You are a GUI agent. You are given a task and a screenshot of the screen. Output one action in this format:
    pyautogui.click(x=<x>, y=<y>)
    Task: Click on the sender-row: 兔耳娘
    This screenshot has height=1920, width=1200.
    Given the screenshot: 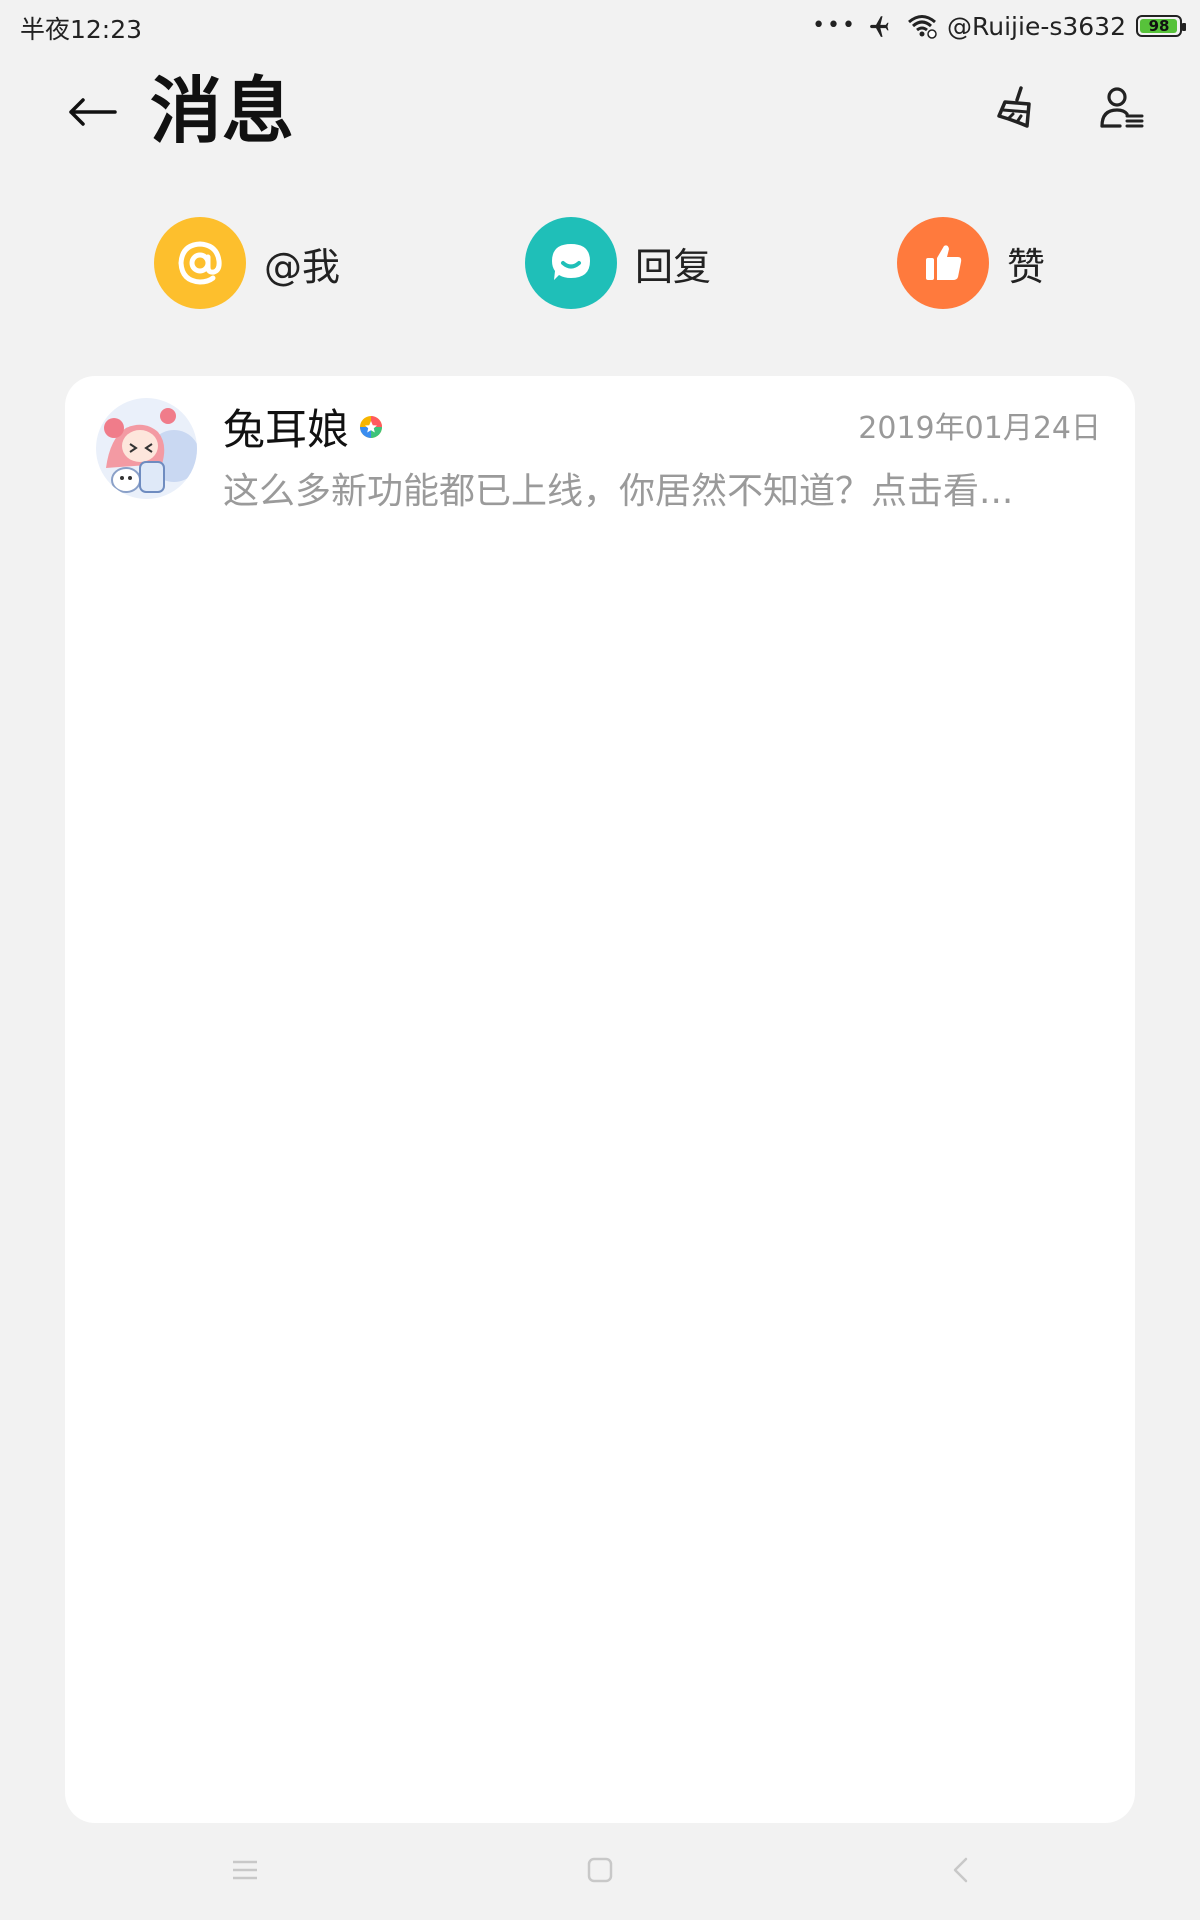 What is the action you would take?
    pyautogui.click(x=303, y=426)
    